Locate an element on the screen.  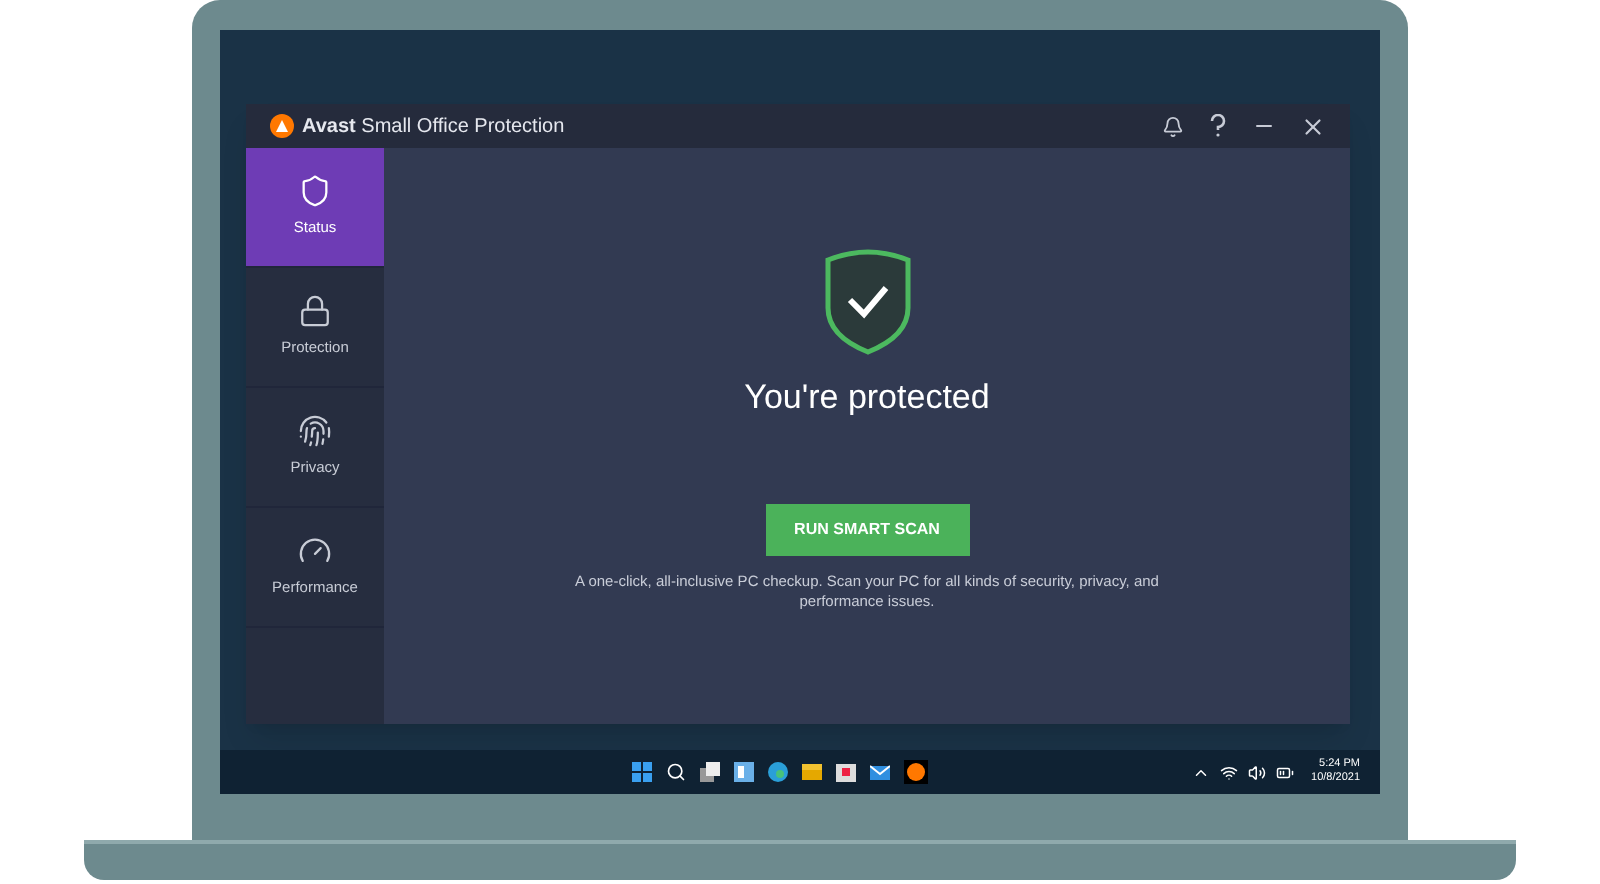
store-icon is located at coordinates (846, 772).